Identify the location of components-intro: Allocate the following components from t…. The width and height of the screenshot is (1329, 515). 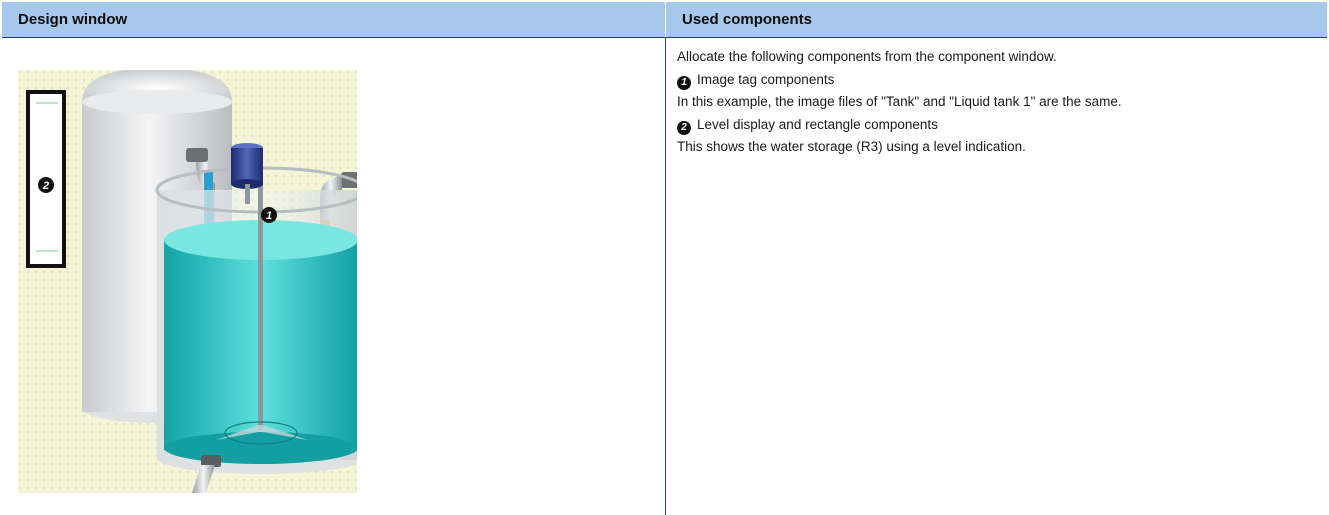
(867, 56).